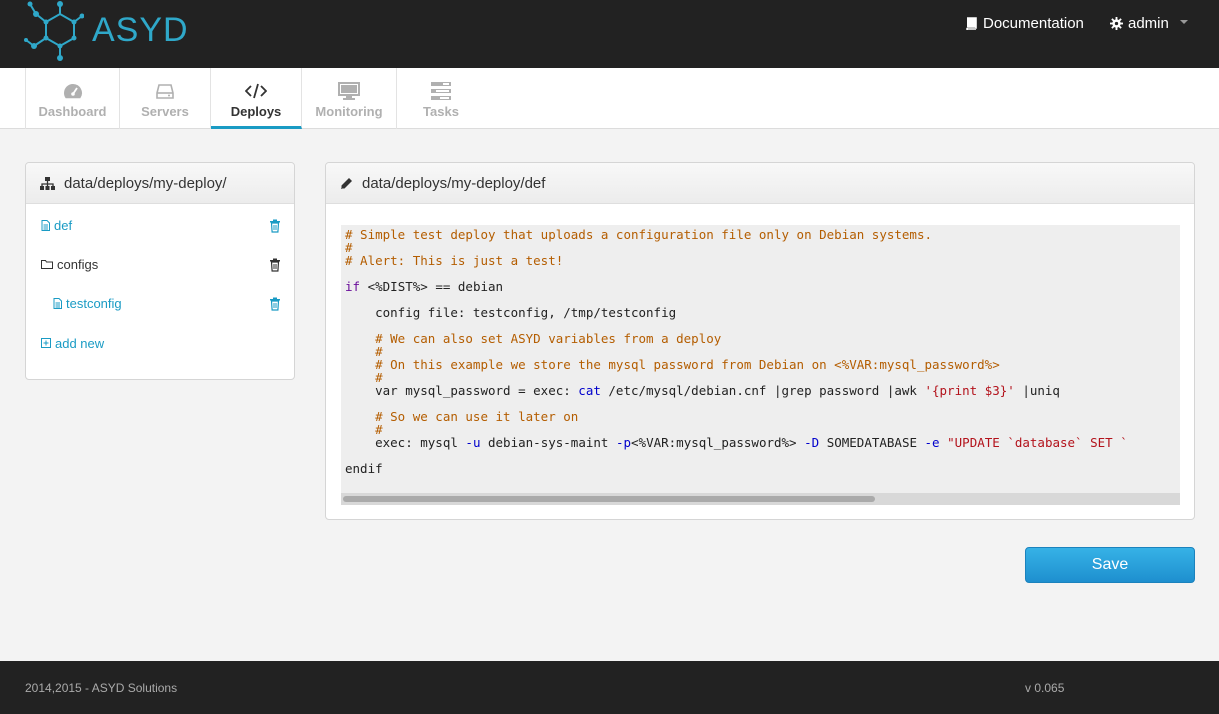  Describe the element at coordinates (441, 111) in the screenshot. I see `tab-tasks-label: Tasks` at that location.